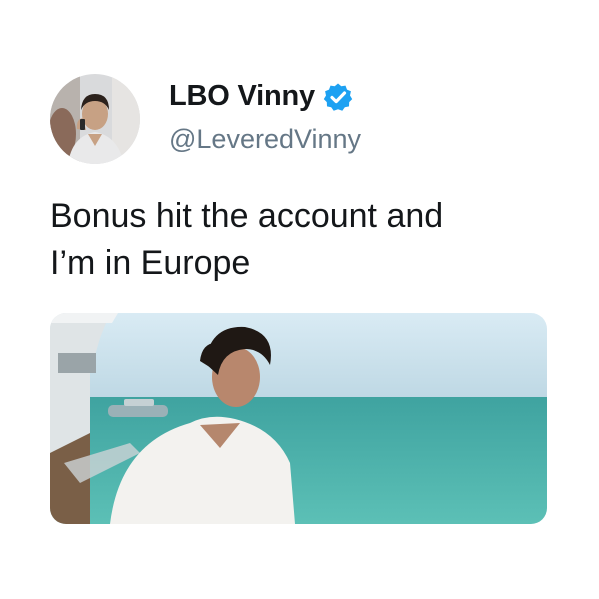 This screenshot has width=599, height=599. I want to click on verified-badge-icon, so click(338, 97).